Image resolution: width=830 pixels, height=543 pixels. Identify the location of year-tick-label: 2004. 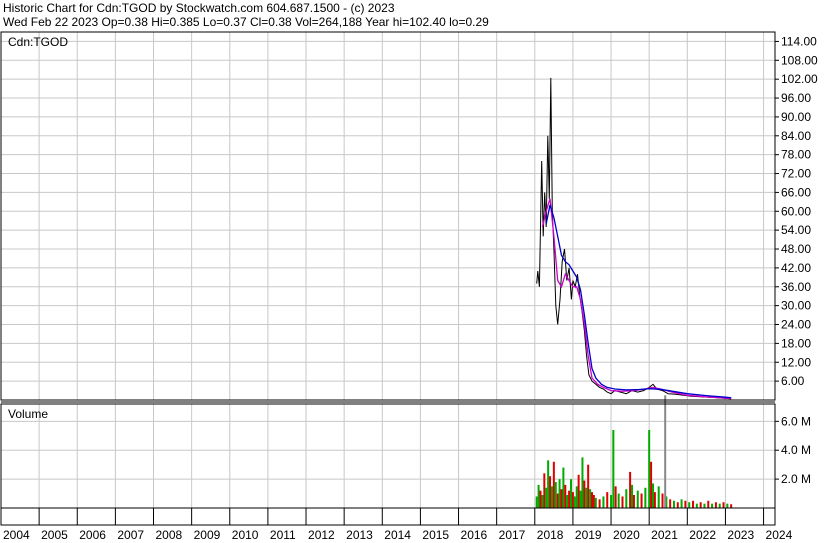
(16, 535).